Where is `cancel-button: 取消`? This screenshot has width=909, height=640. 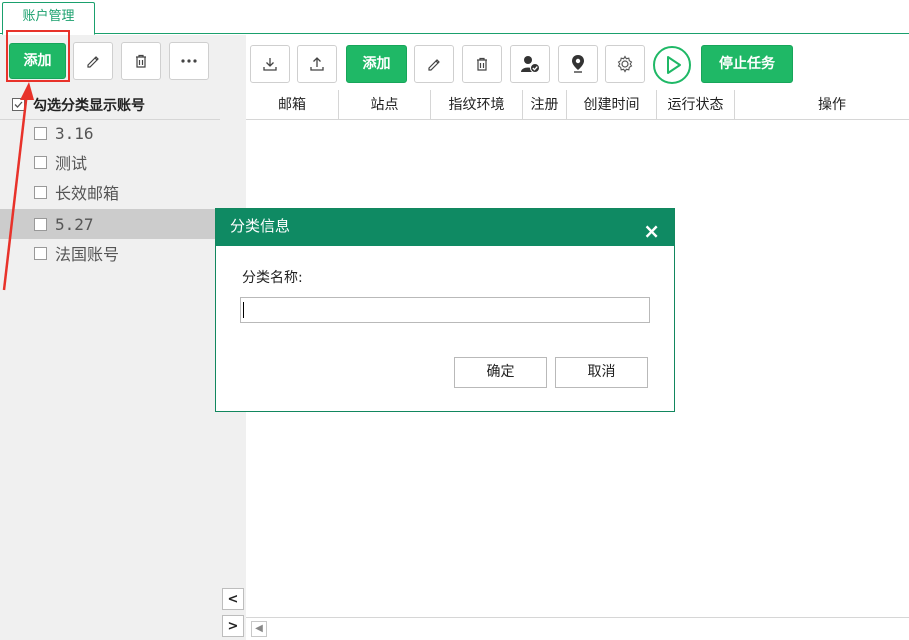
cancel-button: 取消 is located at coordinates (601, 372).